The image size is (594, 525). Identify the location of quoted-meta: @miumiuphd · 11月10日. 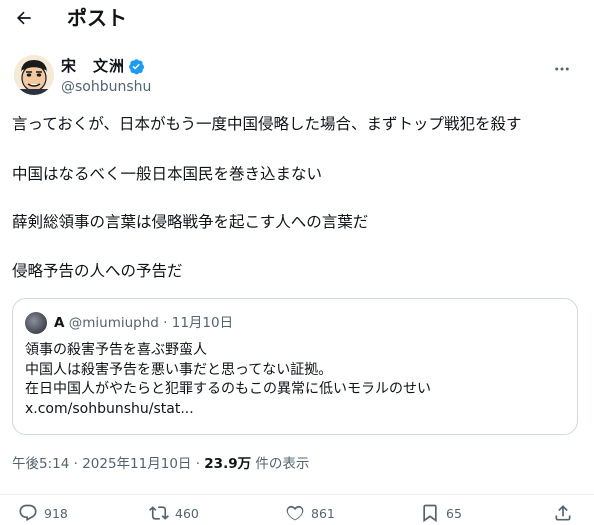
(151, 323).